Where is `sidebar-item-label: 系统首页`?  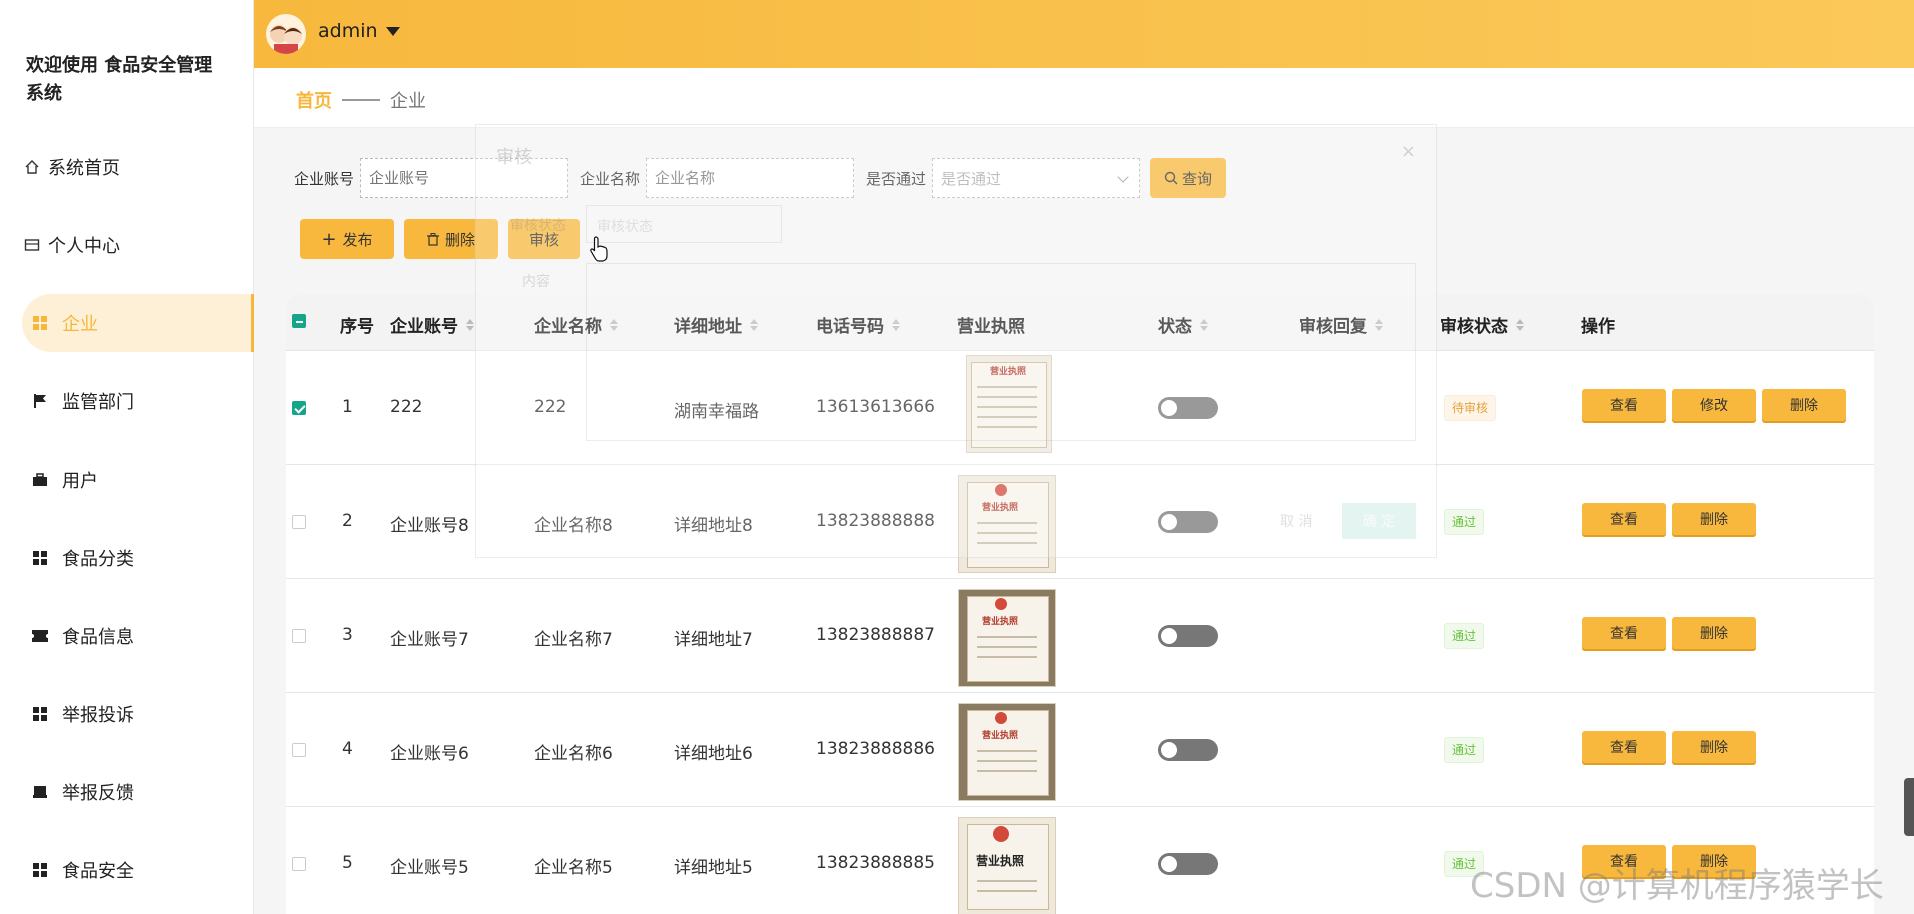 sidebar-item-label: 系统首页 is located at coordinates (84, 168).